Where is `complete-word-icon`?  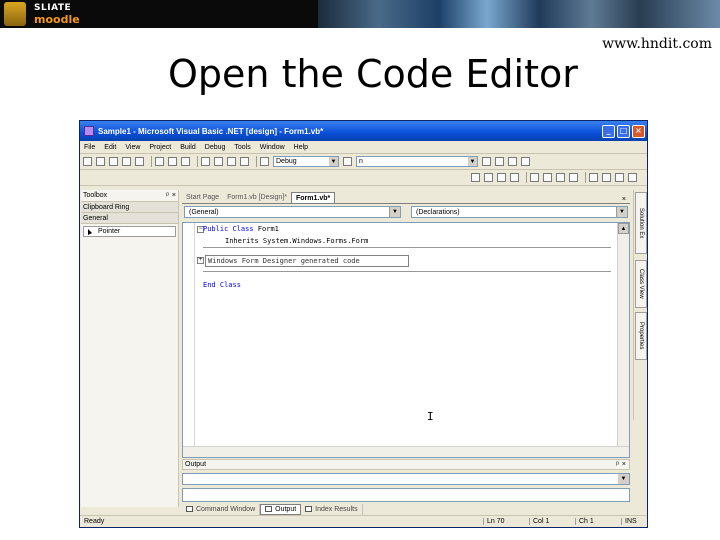
complete-word-icon is located at coordinates (514, 177).